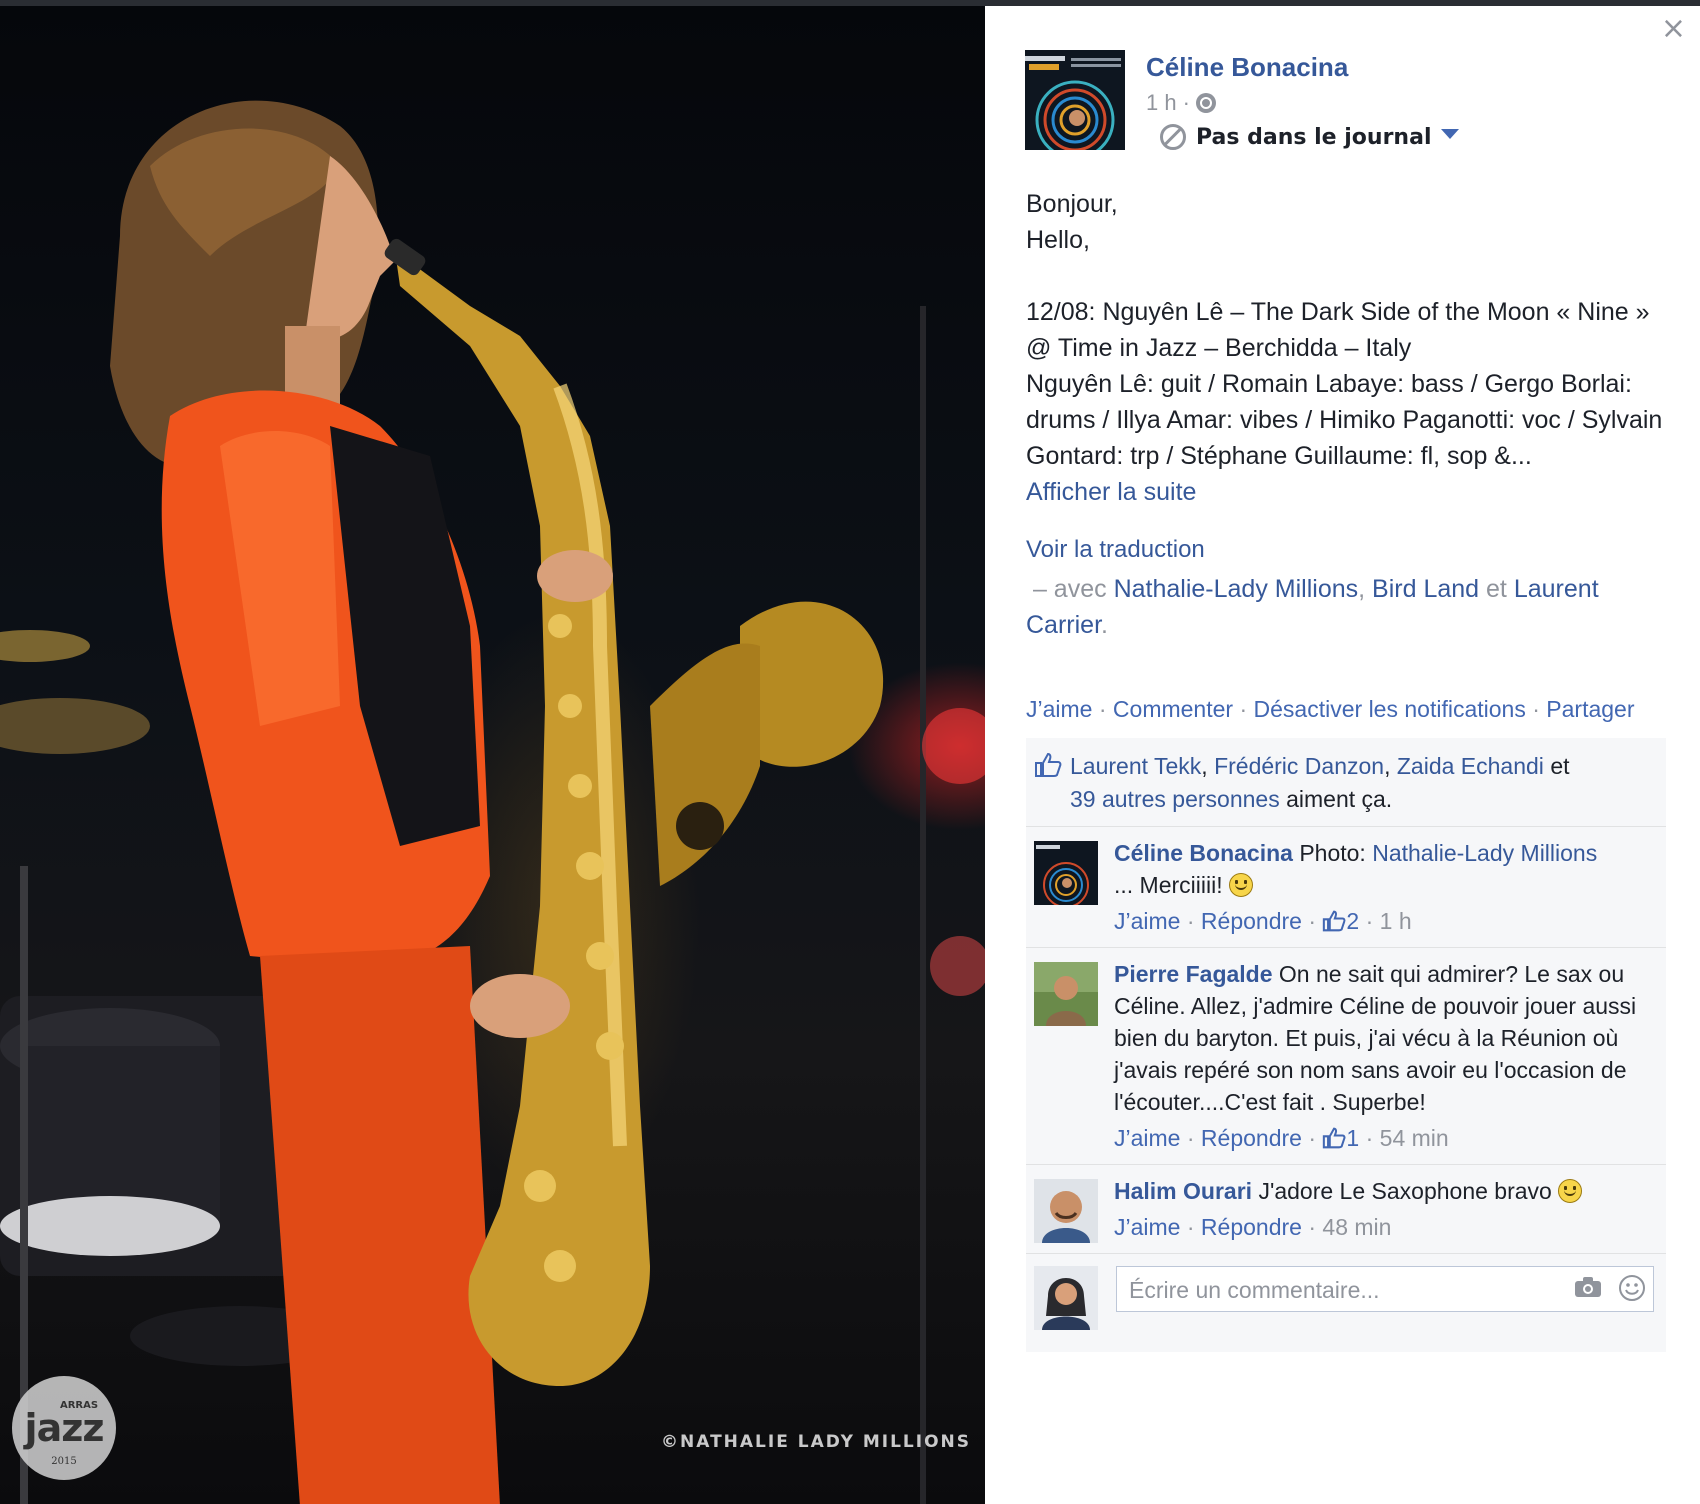 This screenshot has width=1700, height=1504. I want to click on comment-footer: J’aime · Répondre · 48 min, so click(1253, 1227).